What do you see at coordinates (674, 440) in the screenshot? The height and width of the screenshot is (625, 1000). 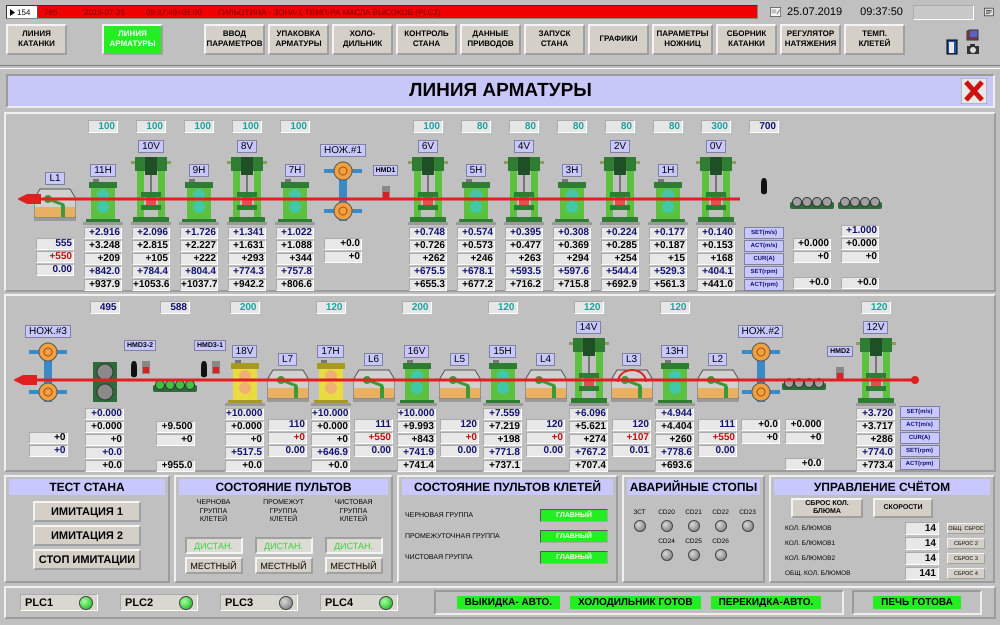 I see `value-readout: +260` at bounding box center [674, 440].